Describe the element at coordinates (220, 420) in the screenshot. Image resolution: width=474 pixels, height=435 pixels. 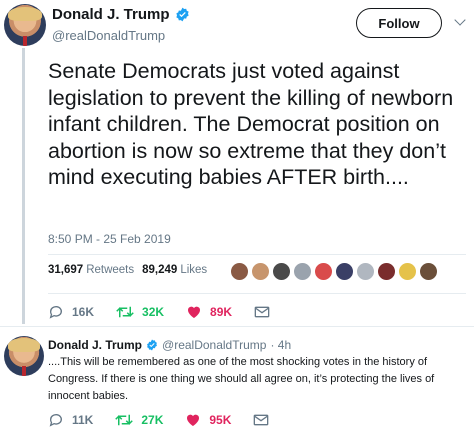
I see `like-count: 95K` at that location.